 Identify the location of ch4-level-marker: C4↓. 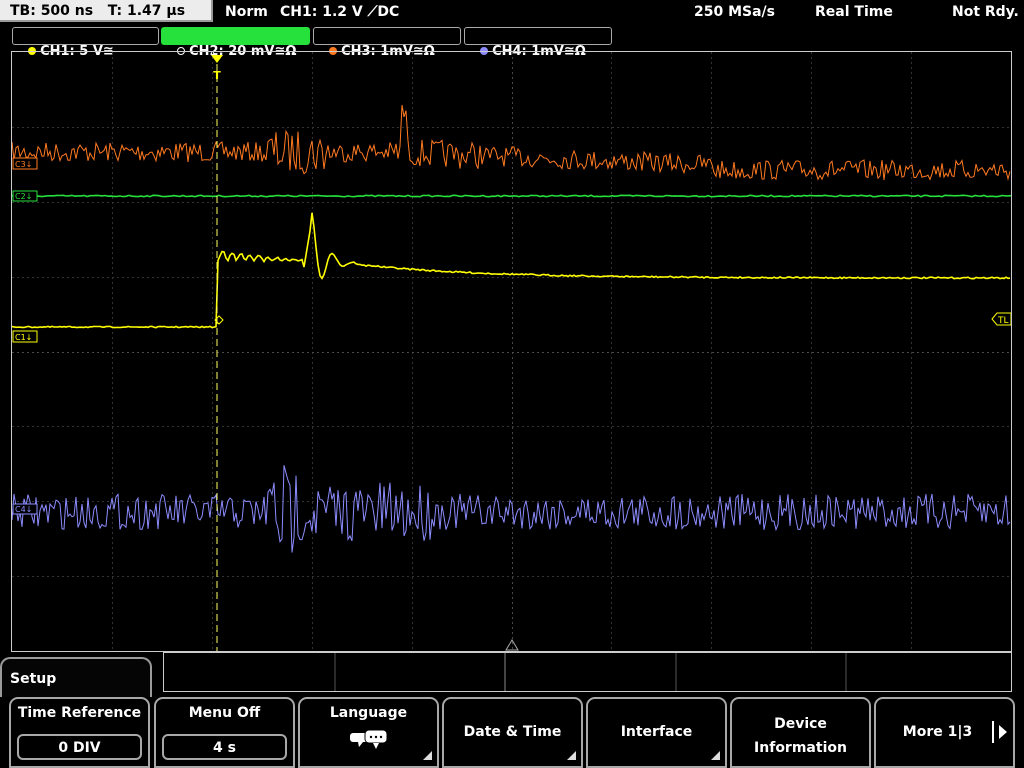
(25, 509).